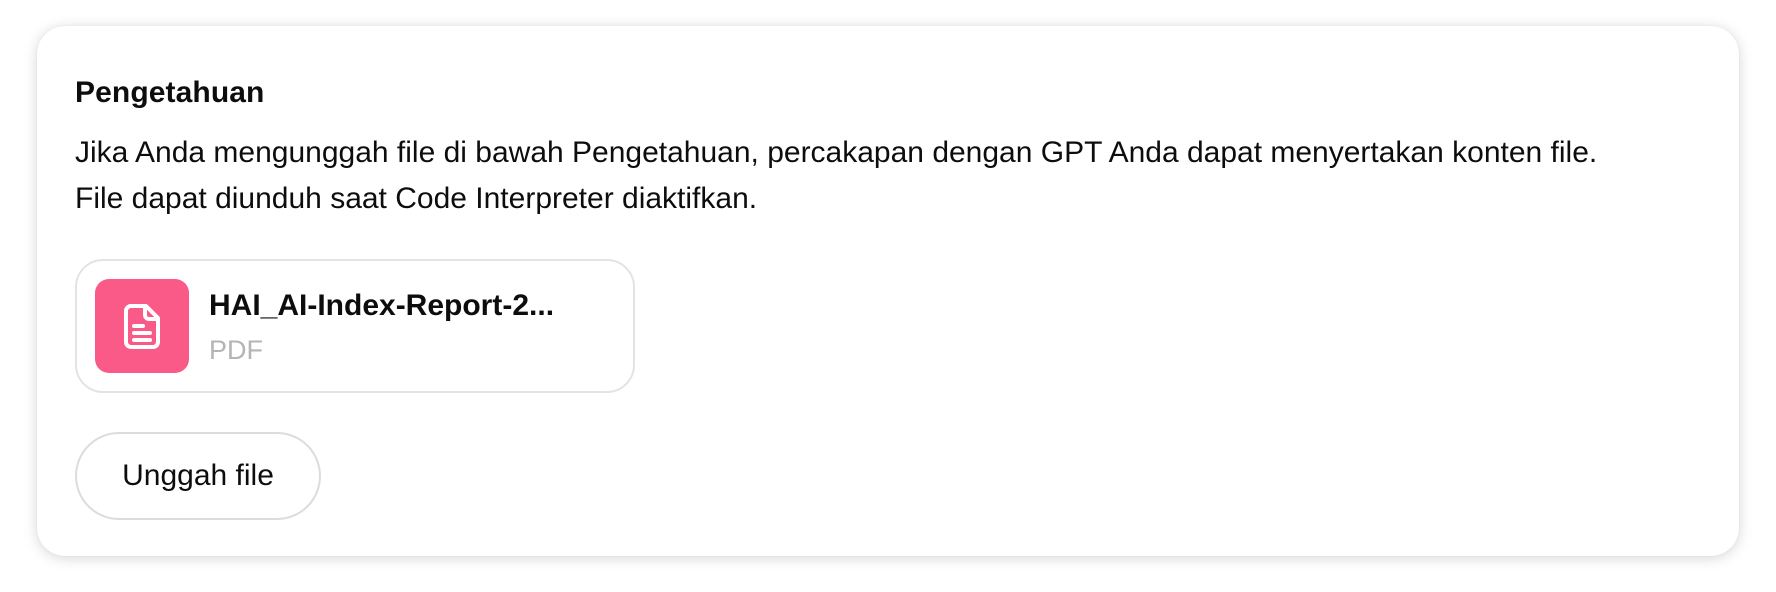 Image resolution: width=1776 pixels, height=592 pixels. What do you see at coordinates (236, 350) in the screenshot?
I see `file-type: PDF` at bounding box center [236, 350].